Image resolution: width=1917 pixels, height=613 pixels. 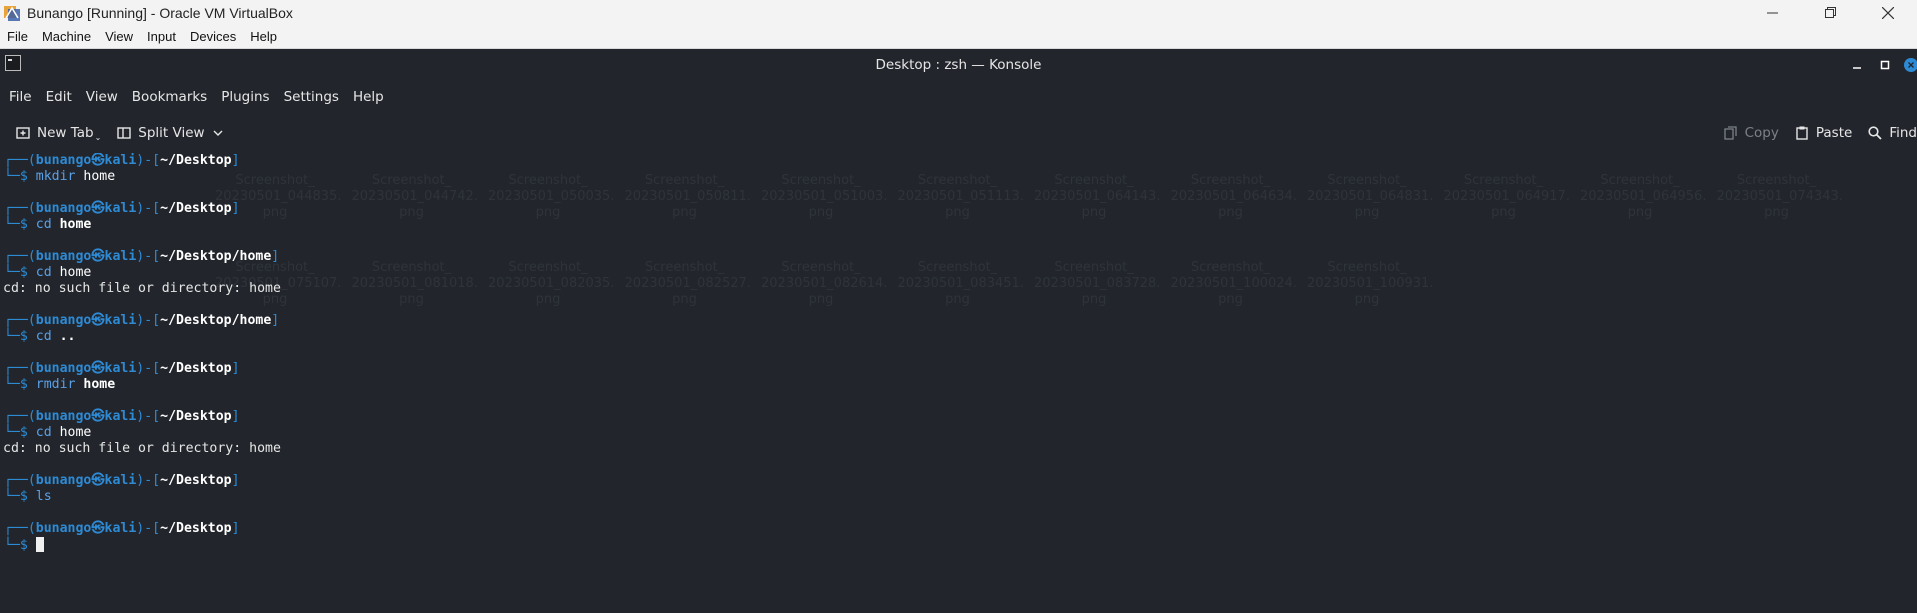 I want to click on konsole-menu-settings: Settings, so click(x=311, y=97).